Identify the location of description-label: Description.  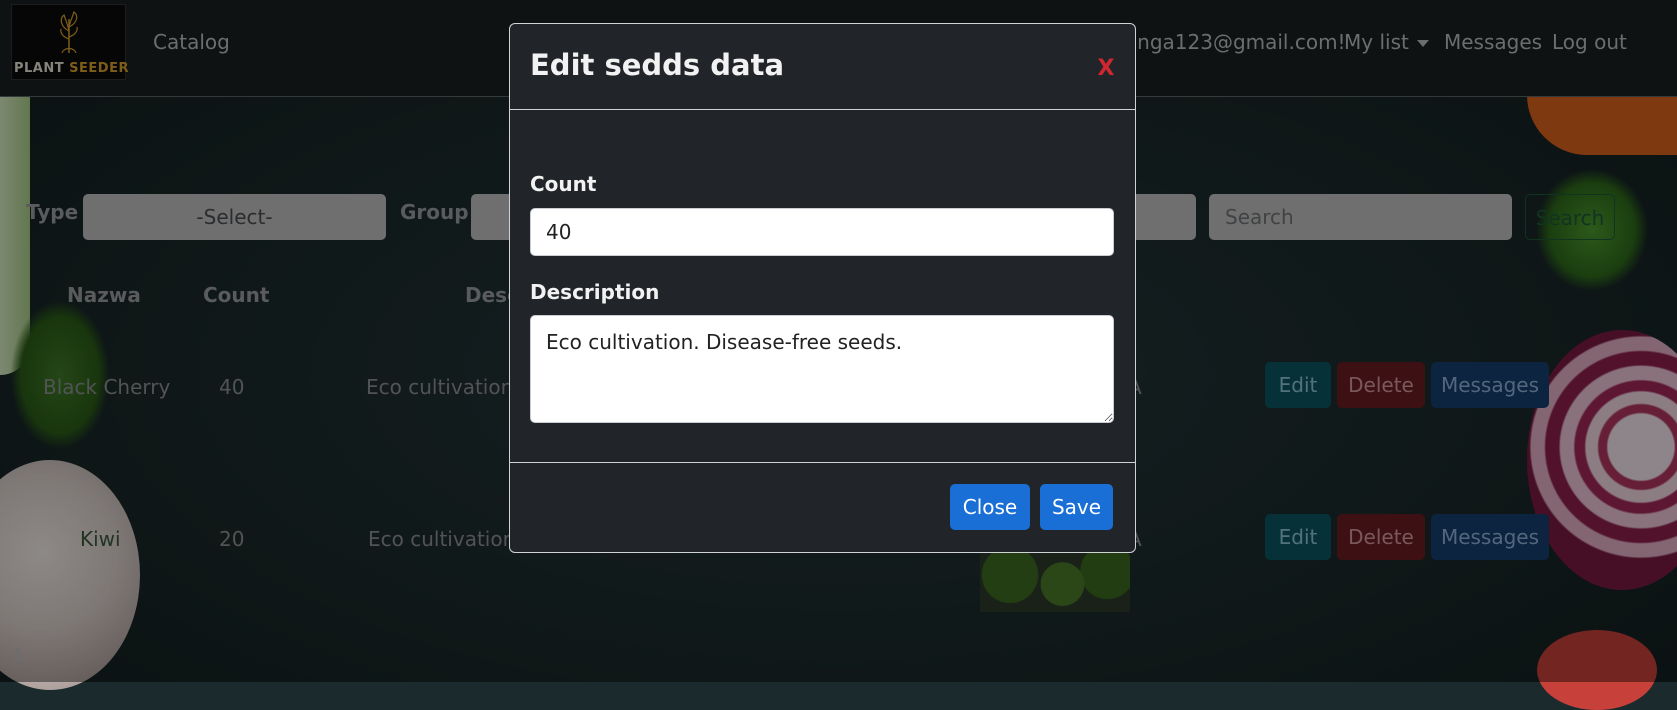
(595, 292).